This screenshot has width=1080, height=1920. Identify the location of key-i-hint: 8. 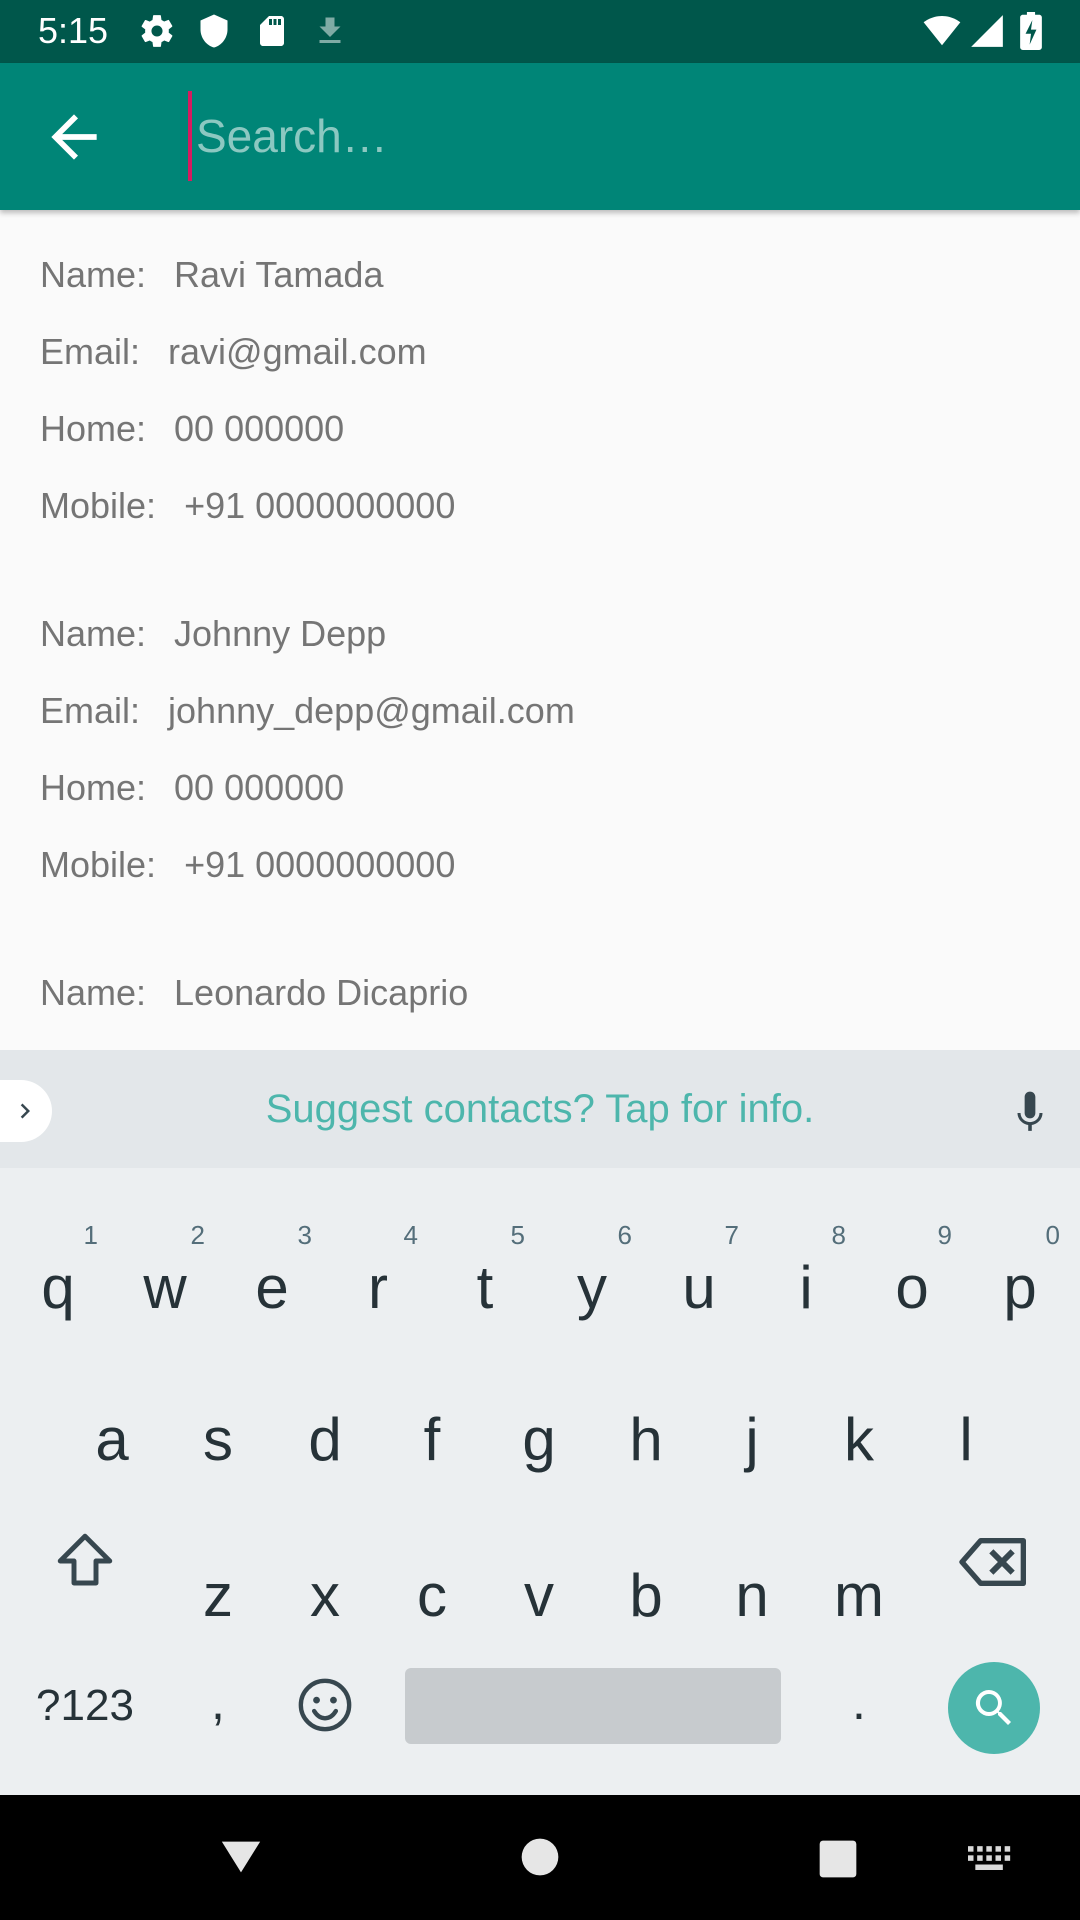
(838, 1235).